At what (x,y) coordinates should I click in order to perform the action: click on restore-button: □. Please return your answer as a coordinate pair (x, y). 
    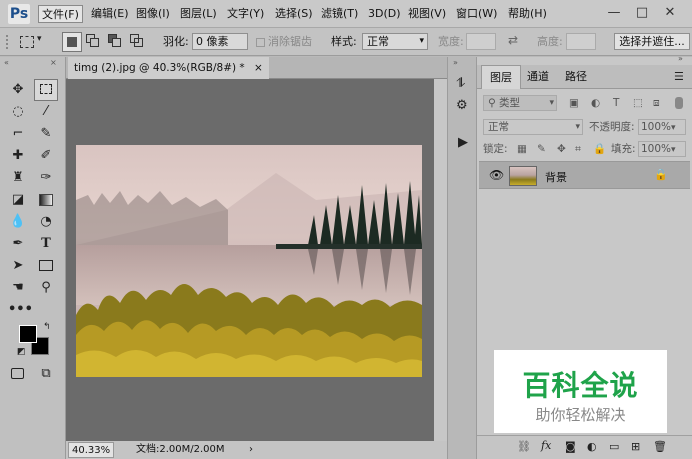
    Looking at the image, I should click on (642, 13).